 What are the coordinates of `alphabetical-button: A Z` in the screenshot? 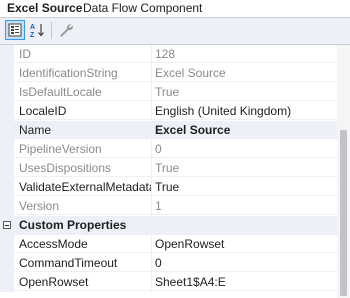 It's located at (37, 30).